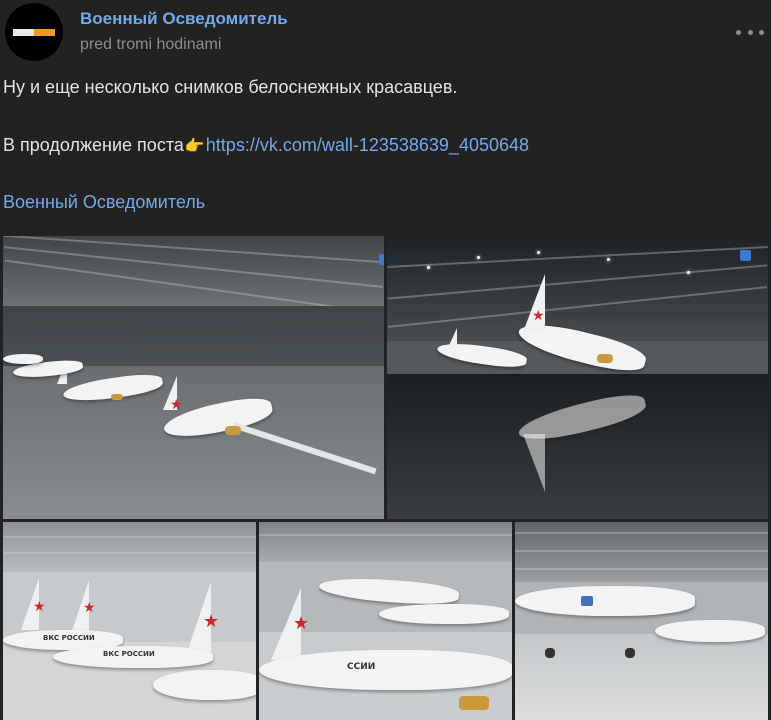 Image resolution: width=771 pixels, height=720 pixels. What do you see at coordinates (385, 621) in the screenshot?
I see `photo-nose-closeup: ★ ССИИ` at bounding box center [385, 621].